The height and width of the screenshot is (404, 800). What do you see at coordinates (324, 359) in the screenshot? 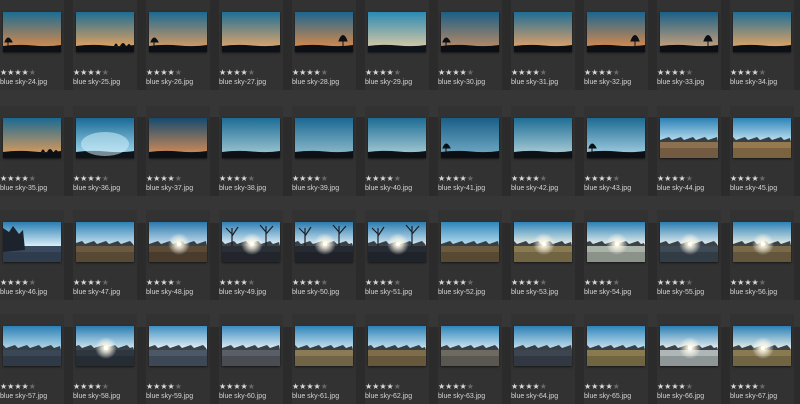
I see `thumbnail-cell: ★★★★★ blue sky-61.jpg` at bounding box center [324, 359].